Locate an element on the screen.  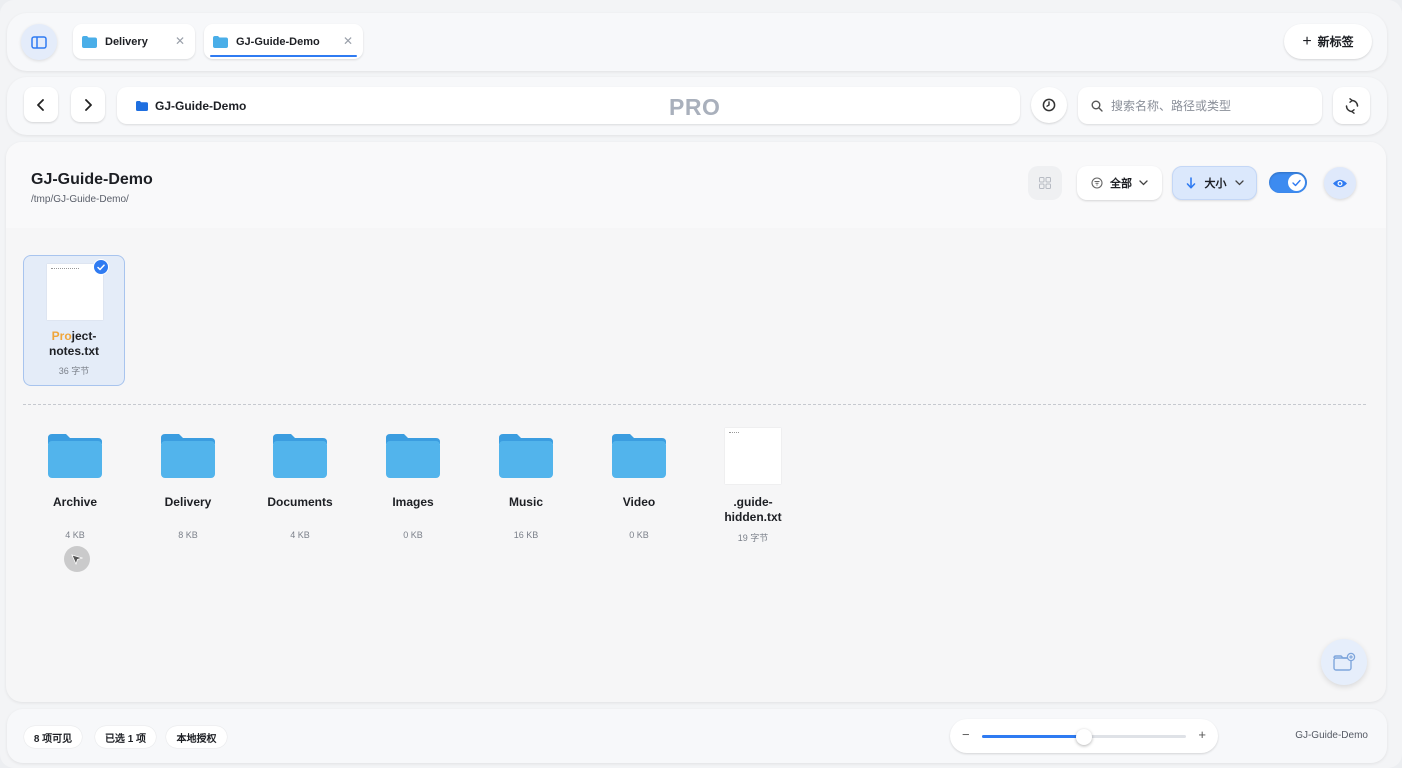
new-folder-icon is located at coordinates (1344, 661).